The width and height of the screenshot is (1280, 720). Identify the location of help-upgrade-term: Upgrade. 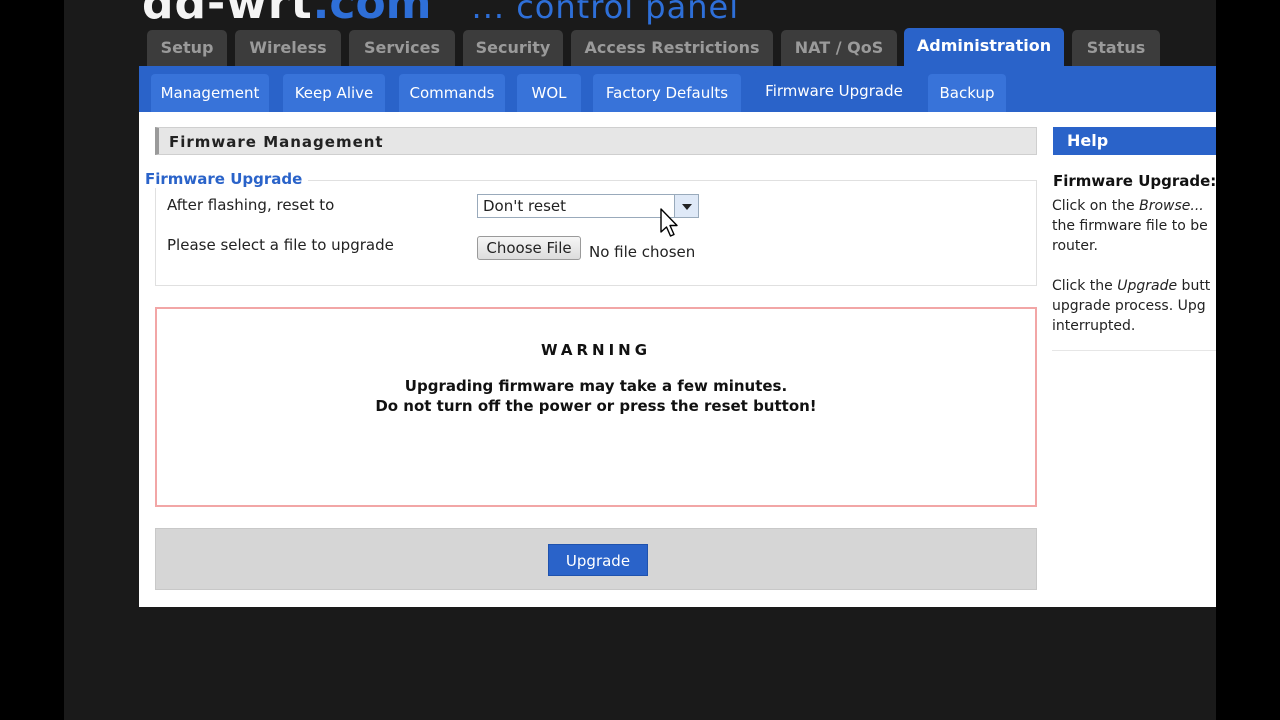
(1147, 286).